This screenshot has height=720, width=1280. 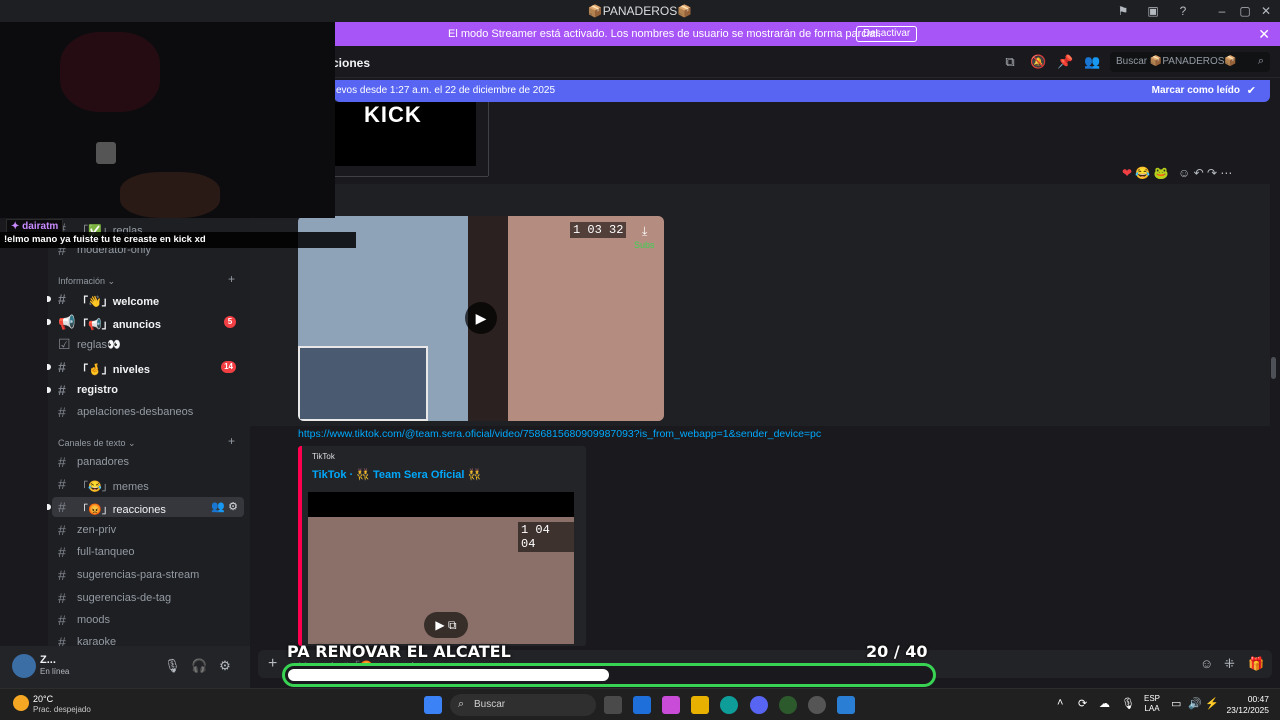 I want to click on pin-icon: 📌, so click(x=1065, y=62).